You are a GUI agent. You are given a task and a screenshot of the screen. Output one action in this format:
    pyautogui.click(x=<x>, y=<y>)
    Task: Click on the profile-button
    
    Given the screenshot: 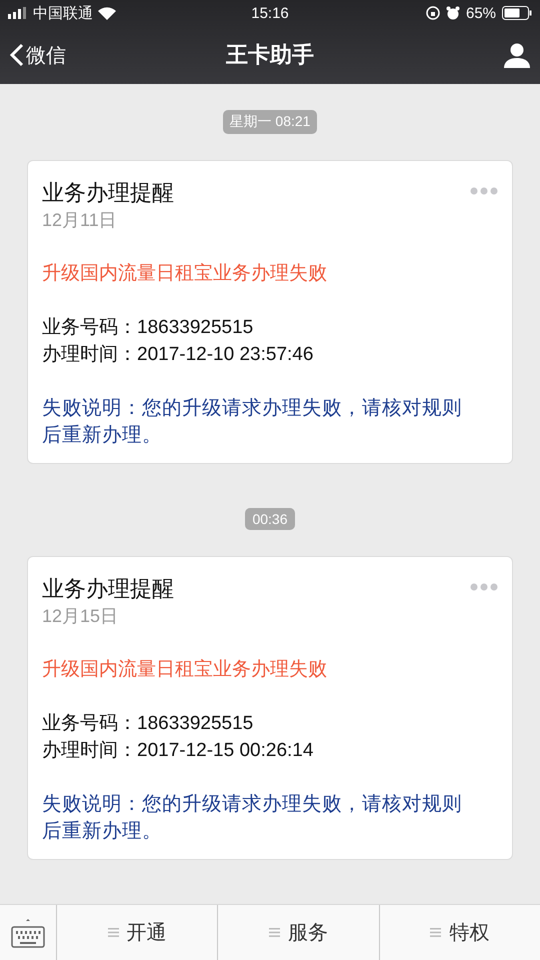 What is the action you would take?
    pyautogui.click(x=517, y=55)
    